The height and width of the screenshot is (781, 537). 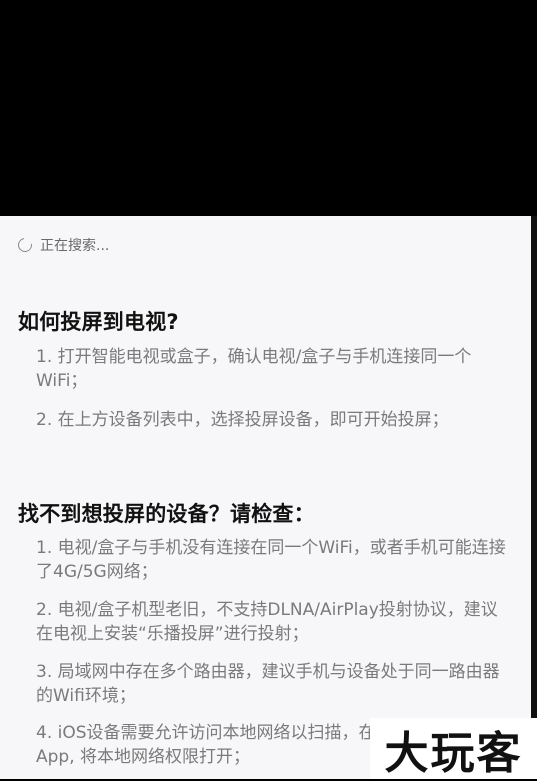 What do you see at coordinates (268, 684) in the screenshot?
I see `troubleshoot-item-3: 3. 局域网中存在多个路由器，建议手机与设备处于同一路由器的Wifi环境；` at bounding box center [268, 684].